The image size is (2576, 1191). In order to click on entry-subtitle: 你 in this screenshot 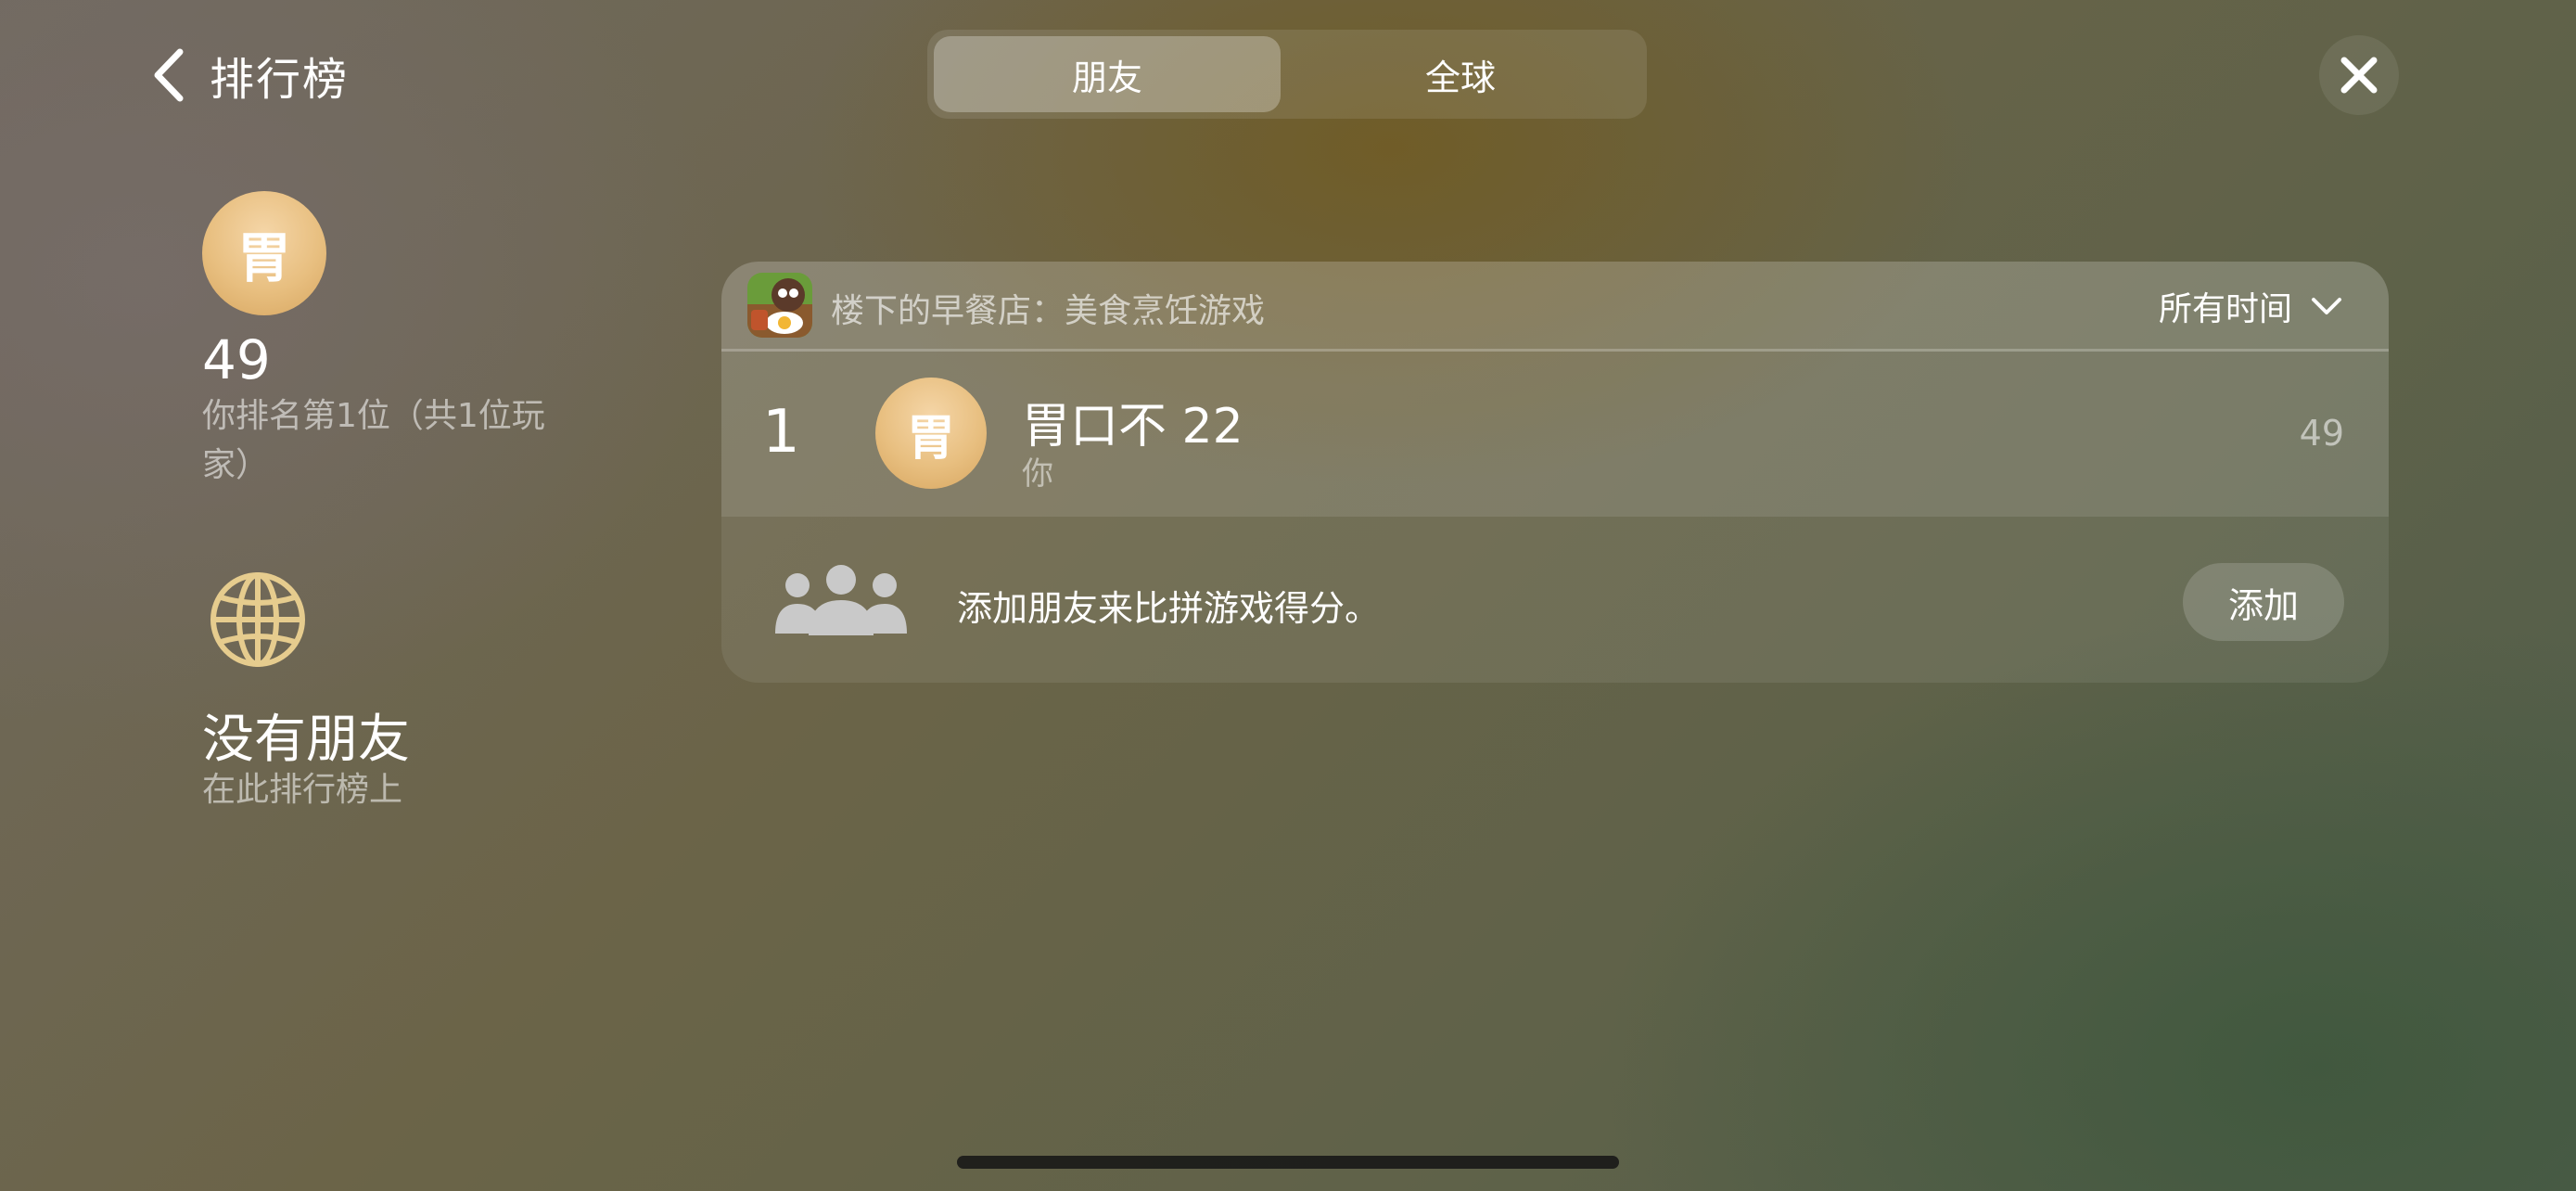, I will do `click(1037, 474)`.